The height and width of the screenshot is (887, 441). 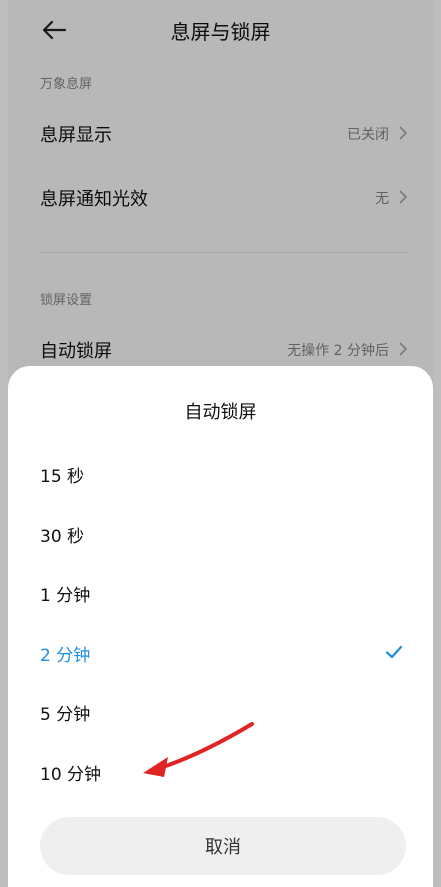 I want to click on option-label: 1 分钟, so click(x=65, y=596).